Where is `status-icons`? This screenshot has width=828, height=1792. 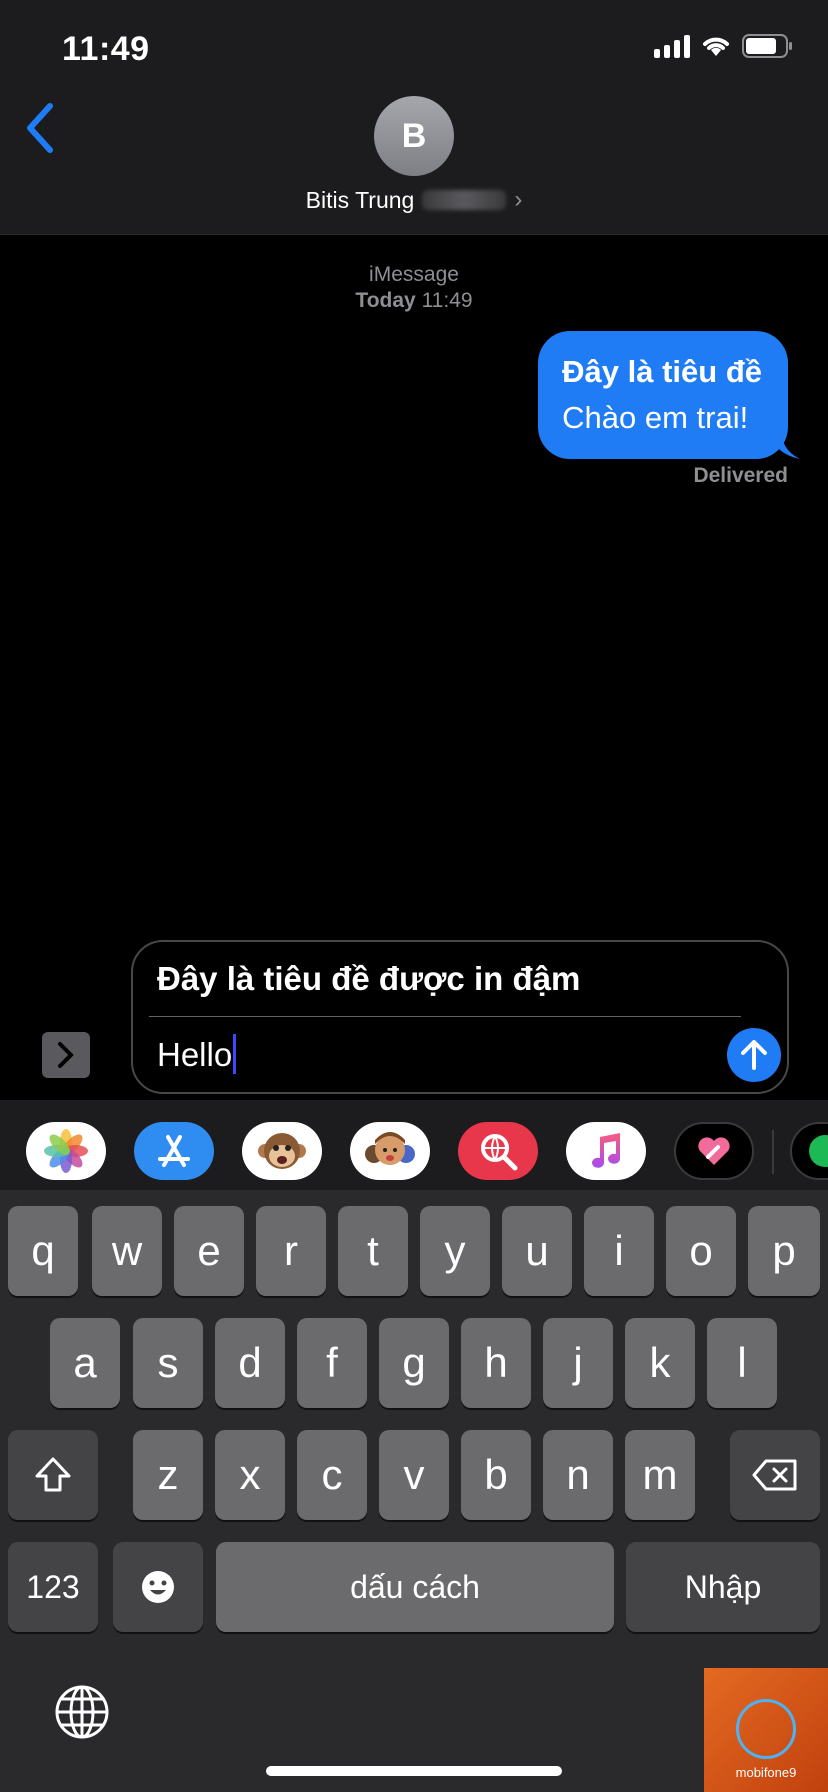 status-icons is located at coordinates (724, 46).